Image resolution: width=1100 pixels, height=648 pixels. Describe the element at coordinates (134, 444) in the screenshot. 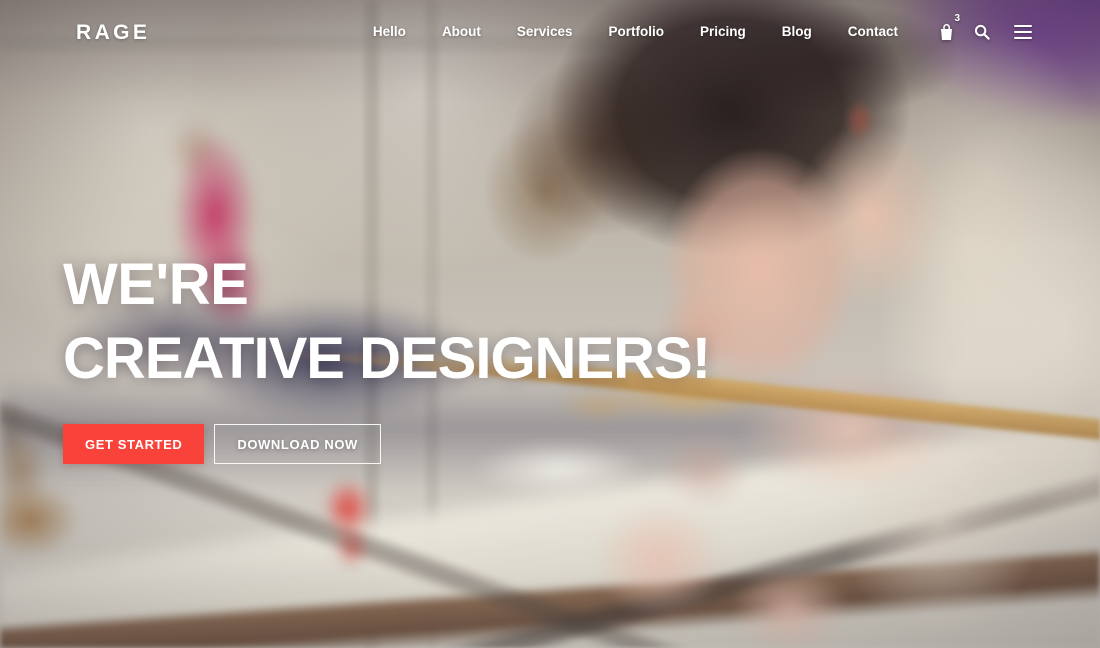

I see `get-started-button: GET STARTED` at that location.